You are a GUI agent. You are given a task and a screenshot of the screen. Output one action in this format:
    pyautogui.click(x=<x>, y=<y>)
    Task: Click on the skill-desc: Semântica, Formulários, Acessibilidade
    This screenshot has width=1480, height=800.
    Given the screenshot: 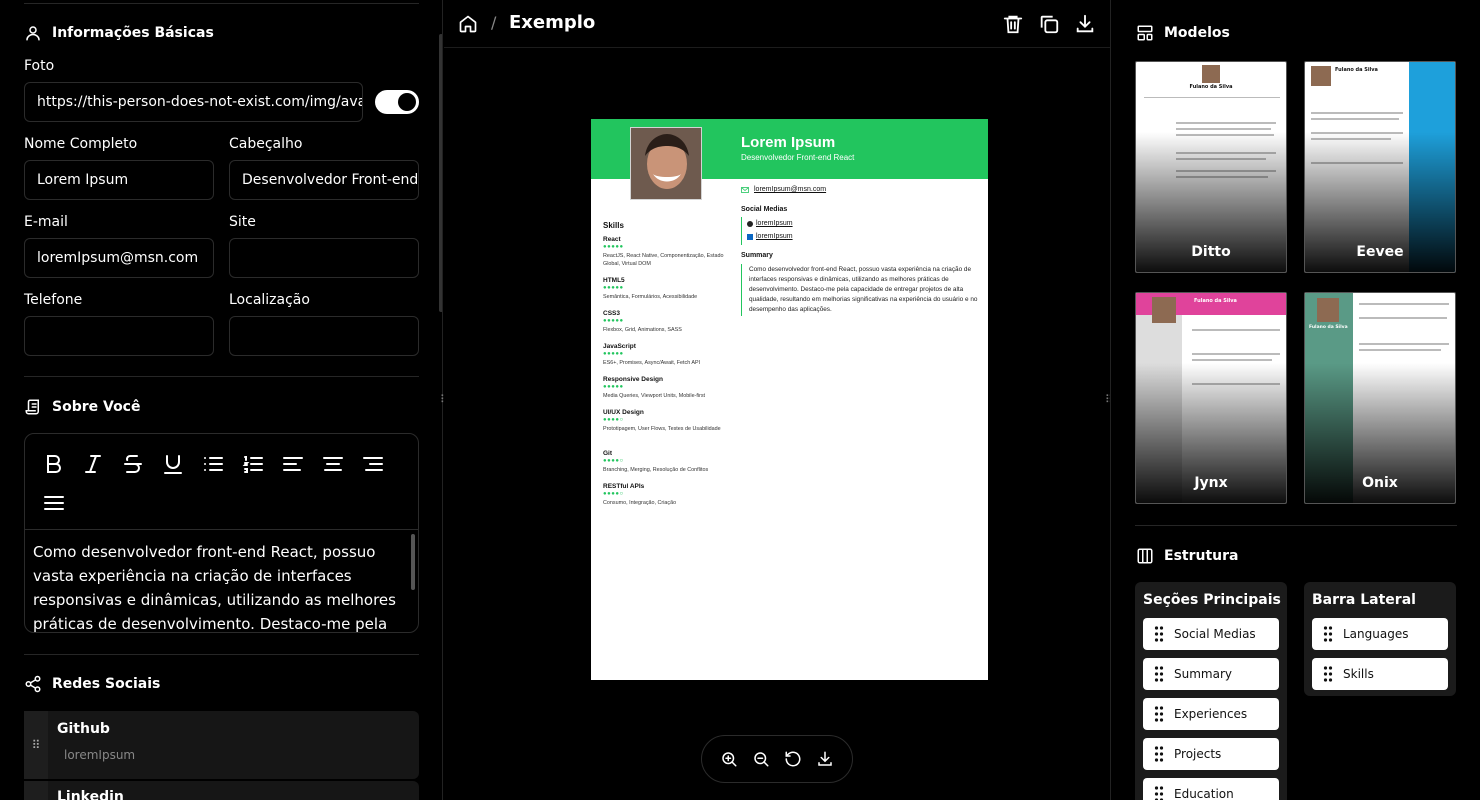 What is the action you would take?
    pyautogui.click(x=650, y=297)
    